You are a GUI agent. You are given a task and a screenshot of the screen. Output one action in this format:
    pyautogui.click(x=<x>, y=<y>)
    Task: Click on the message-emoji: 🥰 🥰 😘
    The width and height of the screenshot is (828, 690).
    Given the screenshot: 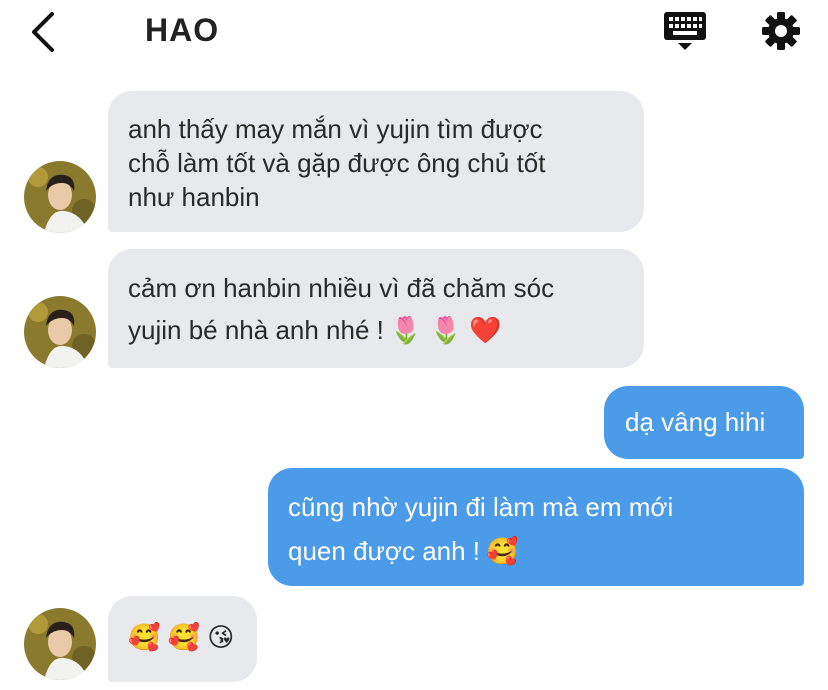 What is the action you would take?
    pyautogui.click(x=181, y=637)
    